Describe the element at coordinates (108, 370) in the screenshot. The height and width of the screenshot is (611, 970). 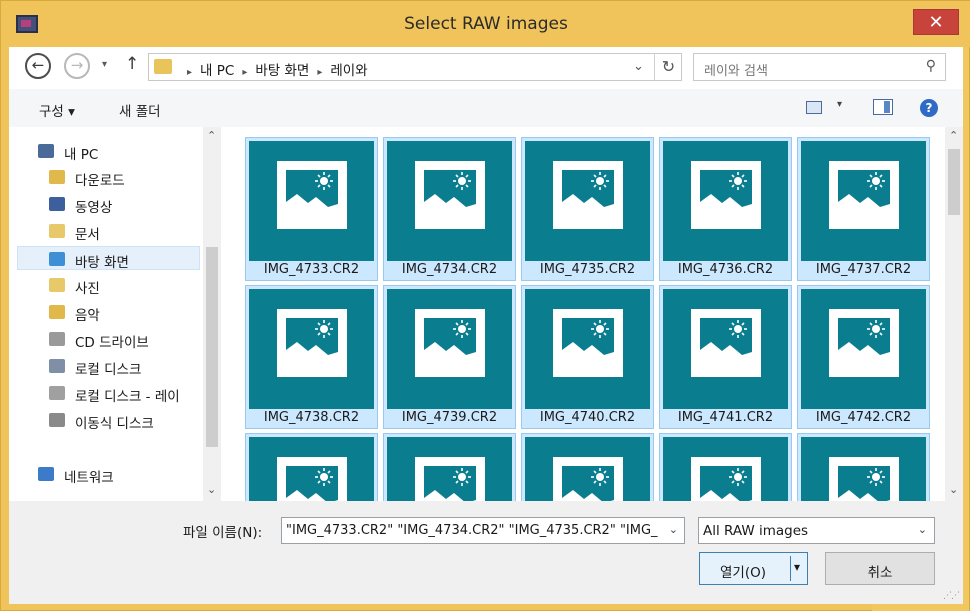
I see `tree-item-label: 로컬 디스크` at that location.